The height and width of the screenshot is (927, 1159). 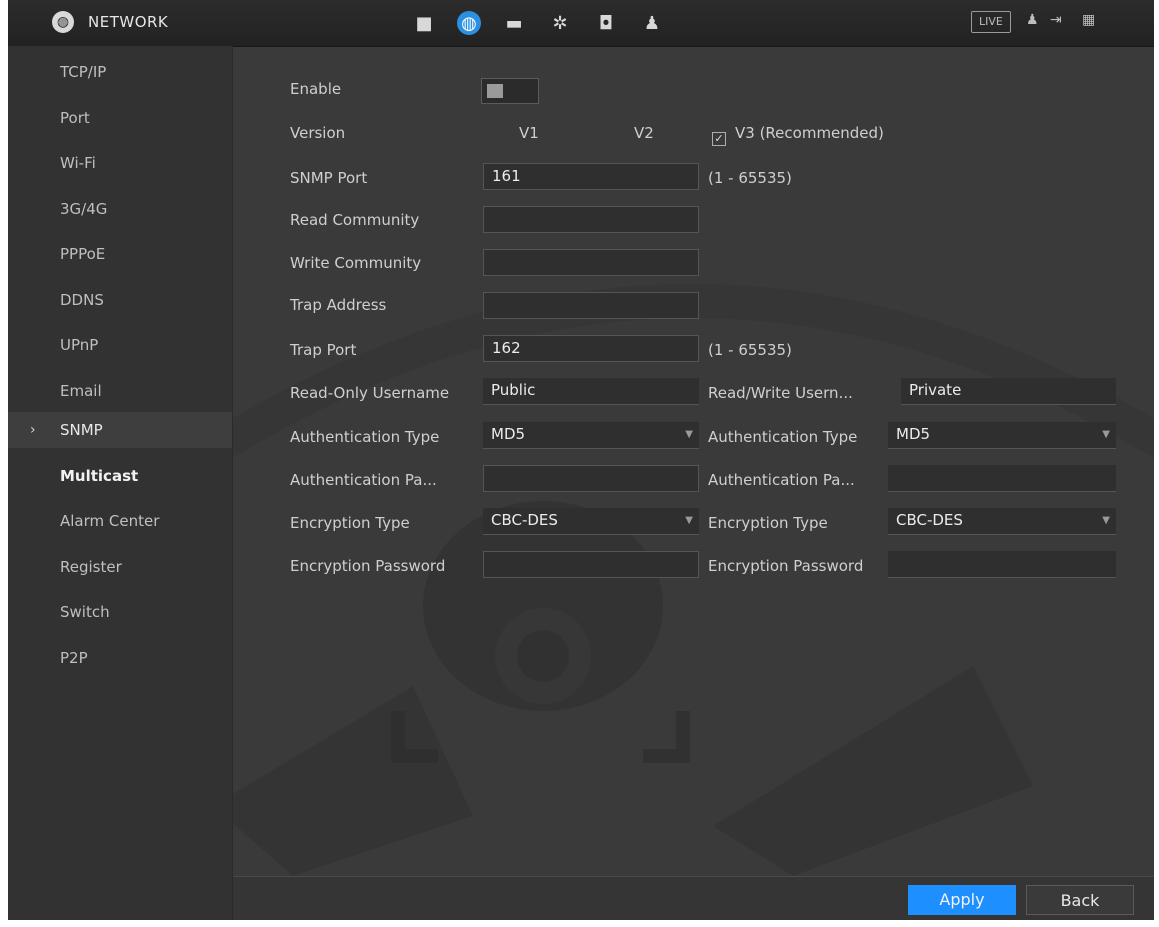 What do you see at coordinates (79, 345) in the screenshot?
I see `sidebar-item-label: UPnP` at bounding box center [79, 345].